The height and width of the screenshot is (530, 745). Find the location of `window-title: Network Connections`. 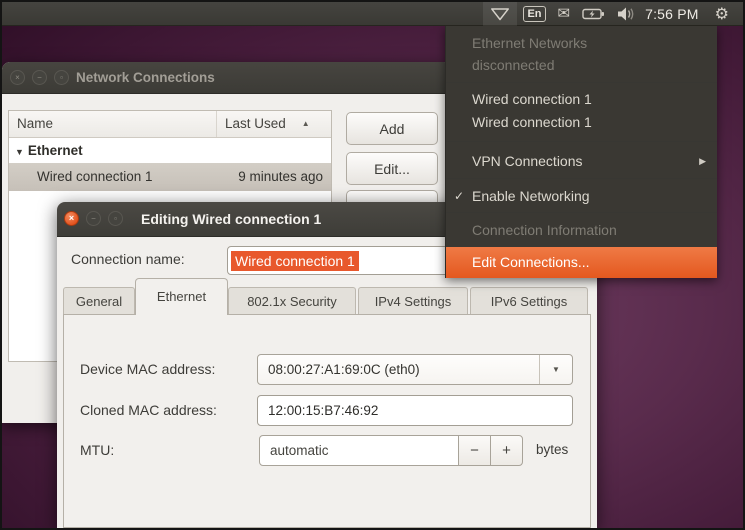

window-title: Network Connections is located at coordinates (145, 77).